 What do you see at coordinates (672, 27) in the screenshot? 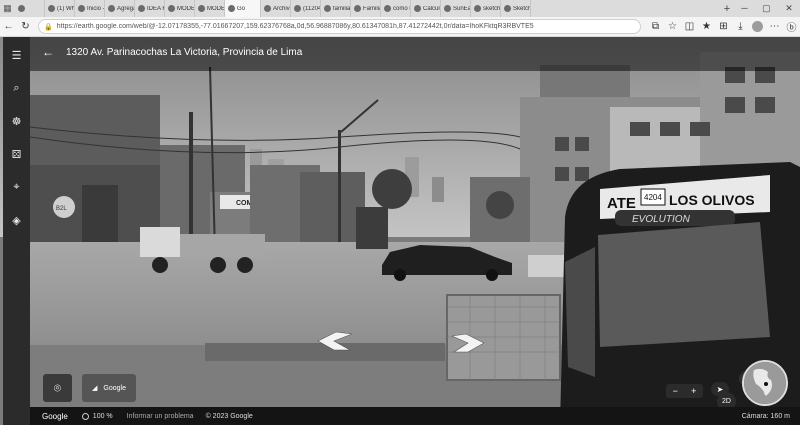
I see `favorite-icon: ☆` at bounding box center [672, 27].